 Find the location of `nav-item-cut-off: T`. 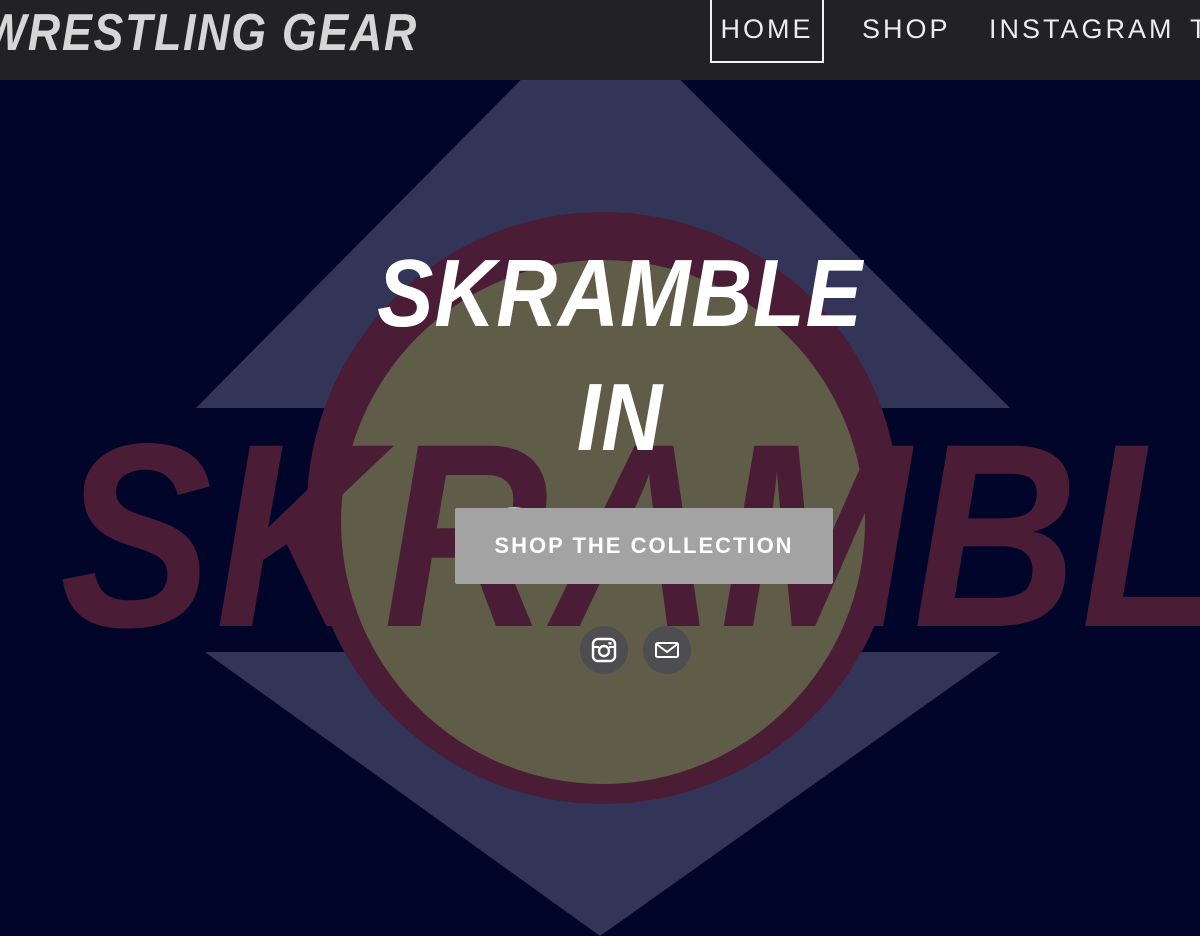

nav-item-cut-off: T is located at coordinates (1195, 31).